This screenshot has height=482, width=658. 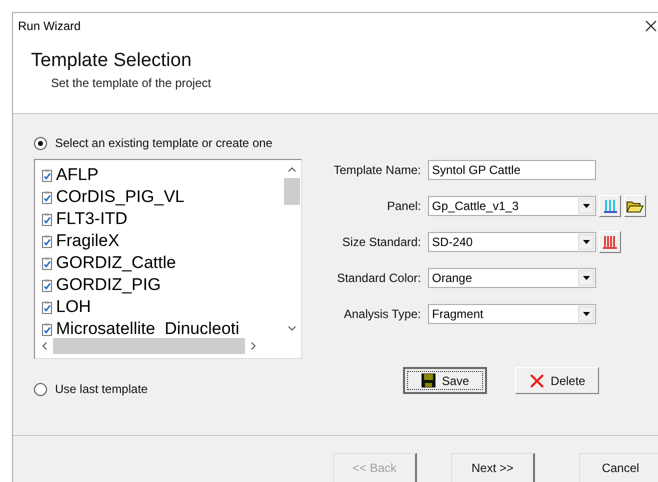 I want to click on window-title: Run Wizard, so click(x=49, y=25).